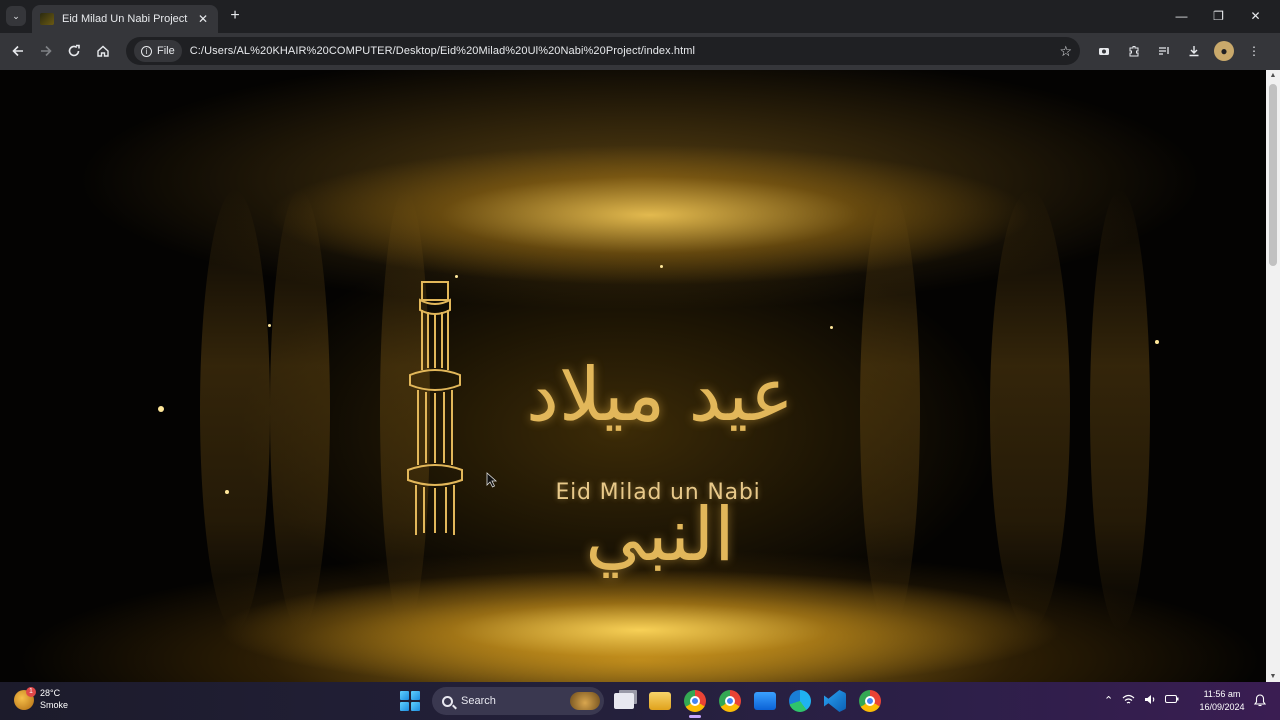 This screenshot has width=1280, height=720. Describe the element at coordinates (492, 480) in the screenshot. I see `mouse-cursor-icon` at that location.